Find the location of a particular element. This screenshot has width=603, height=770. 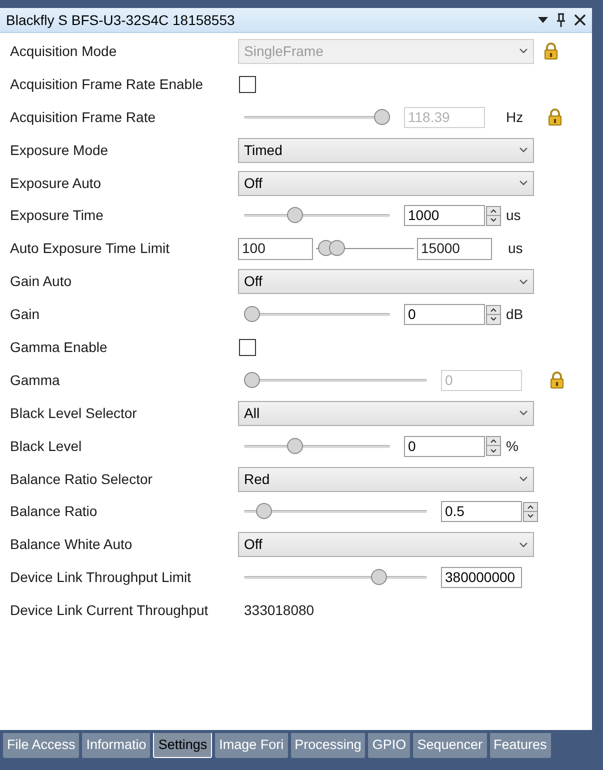

max-field: 15000 is located at coordinates (454, 249).